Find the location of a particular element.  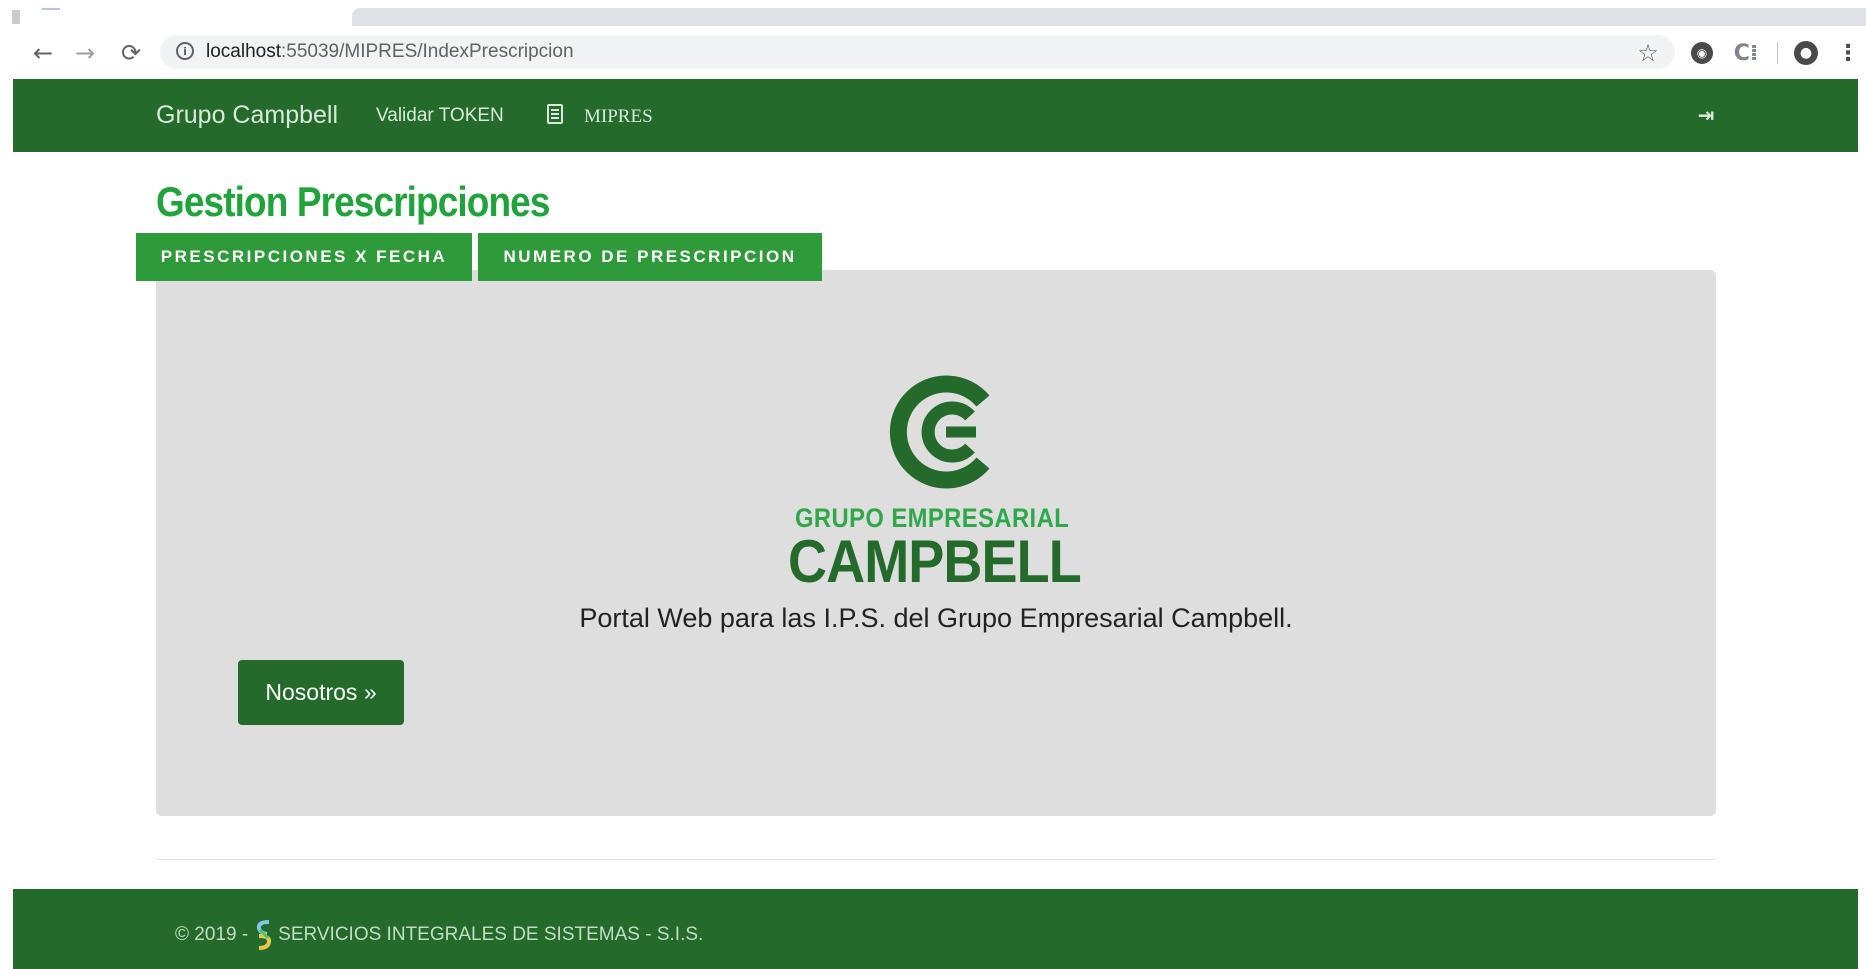

browser-tab-strip is located at coordinates (933, 15).